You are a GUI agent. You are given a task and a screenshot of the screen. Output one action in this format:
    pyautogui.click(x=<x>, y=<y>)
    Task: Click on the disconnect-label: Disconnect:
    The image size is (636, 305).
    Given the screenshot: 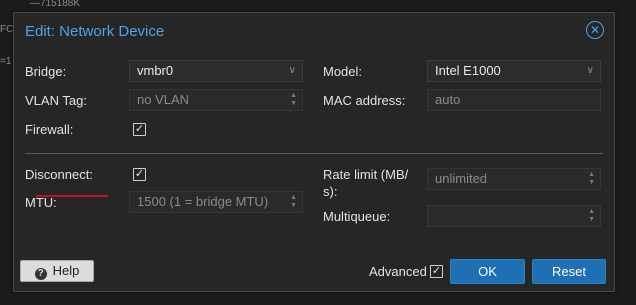 What is the action you would take?
    pyautogui.click(x=59, y=174)
    